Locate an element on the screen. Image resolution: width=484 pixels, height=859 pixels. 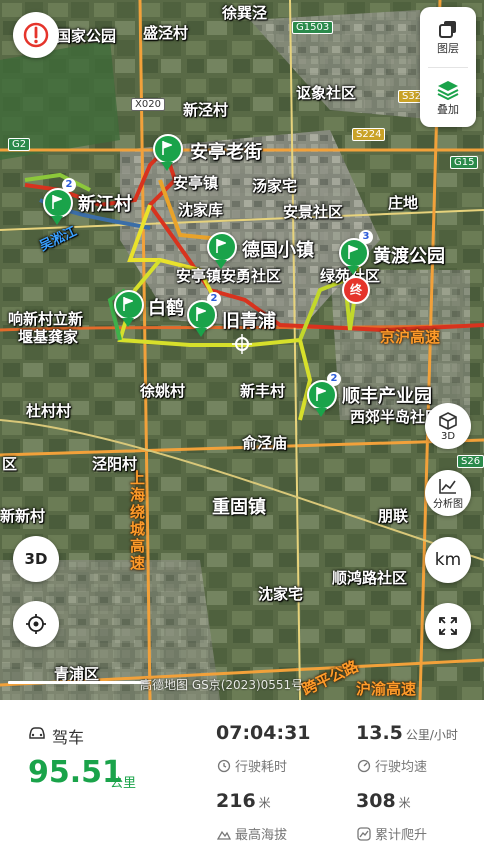
clock-icon is located at coordinates (224, 765).